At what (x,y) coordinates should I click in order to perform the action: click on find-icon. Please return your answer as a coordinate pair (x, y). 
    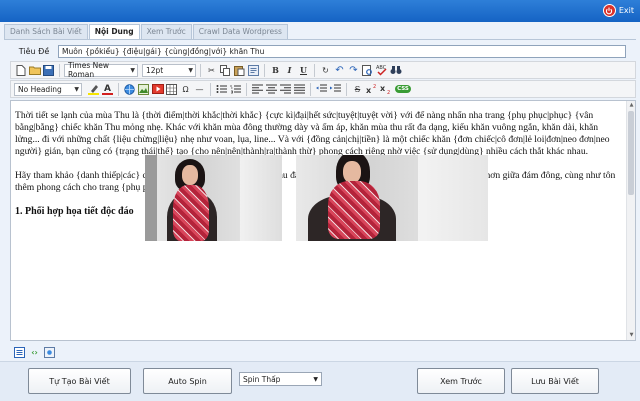
    Looking at the image, I should click on (367, 70).